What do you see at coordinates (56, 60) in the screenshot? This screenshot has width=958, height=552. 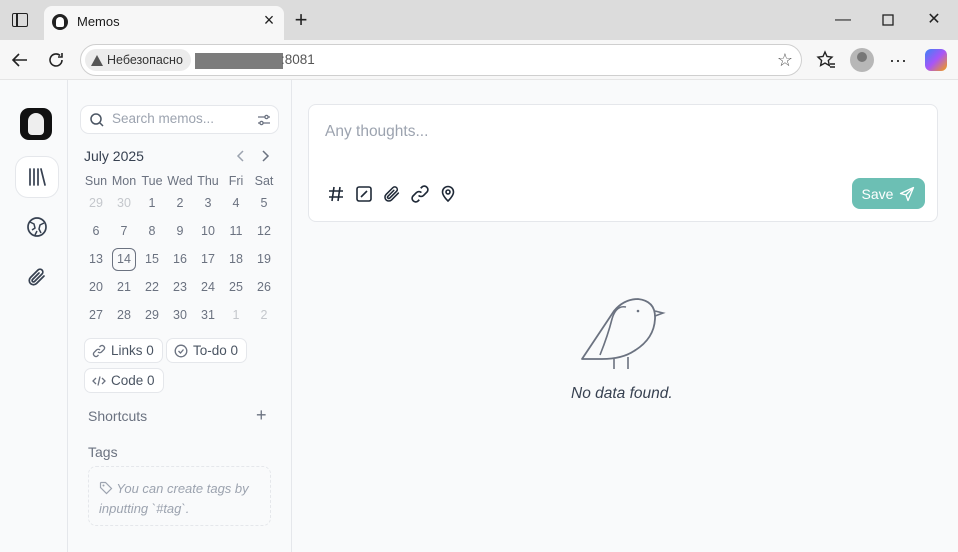 I see `reload-icon` at bounding box center [56, 60].